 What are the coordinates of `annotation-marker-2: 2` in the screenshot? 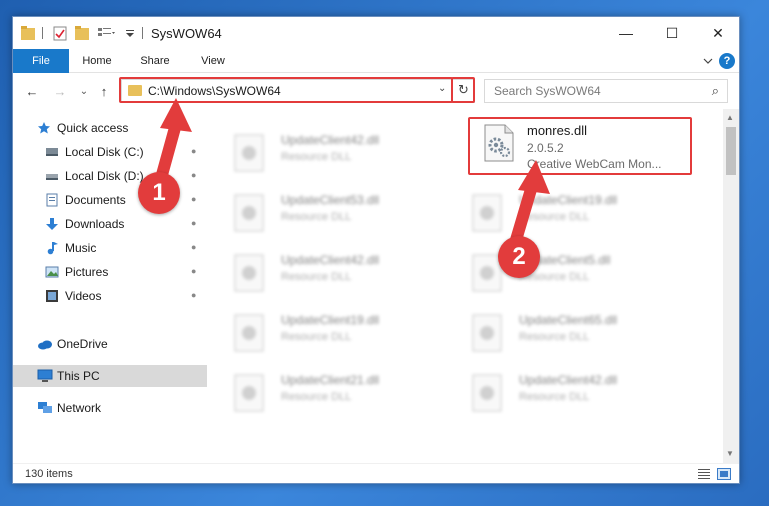 It's located at (519, 257).